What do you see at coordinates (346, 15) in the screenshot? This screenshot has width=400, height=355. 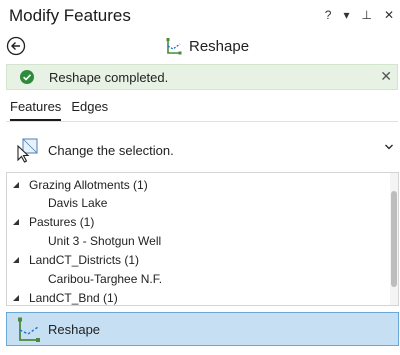 I see `options-menu-button: ▾` at bounding box center [346, 15].